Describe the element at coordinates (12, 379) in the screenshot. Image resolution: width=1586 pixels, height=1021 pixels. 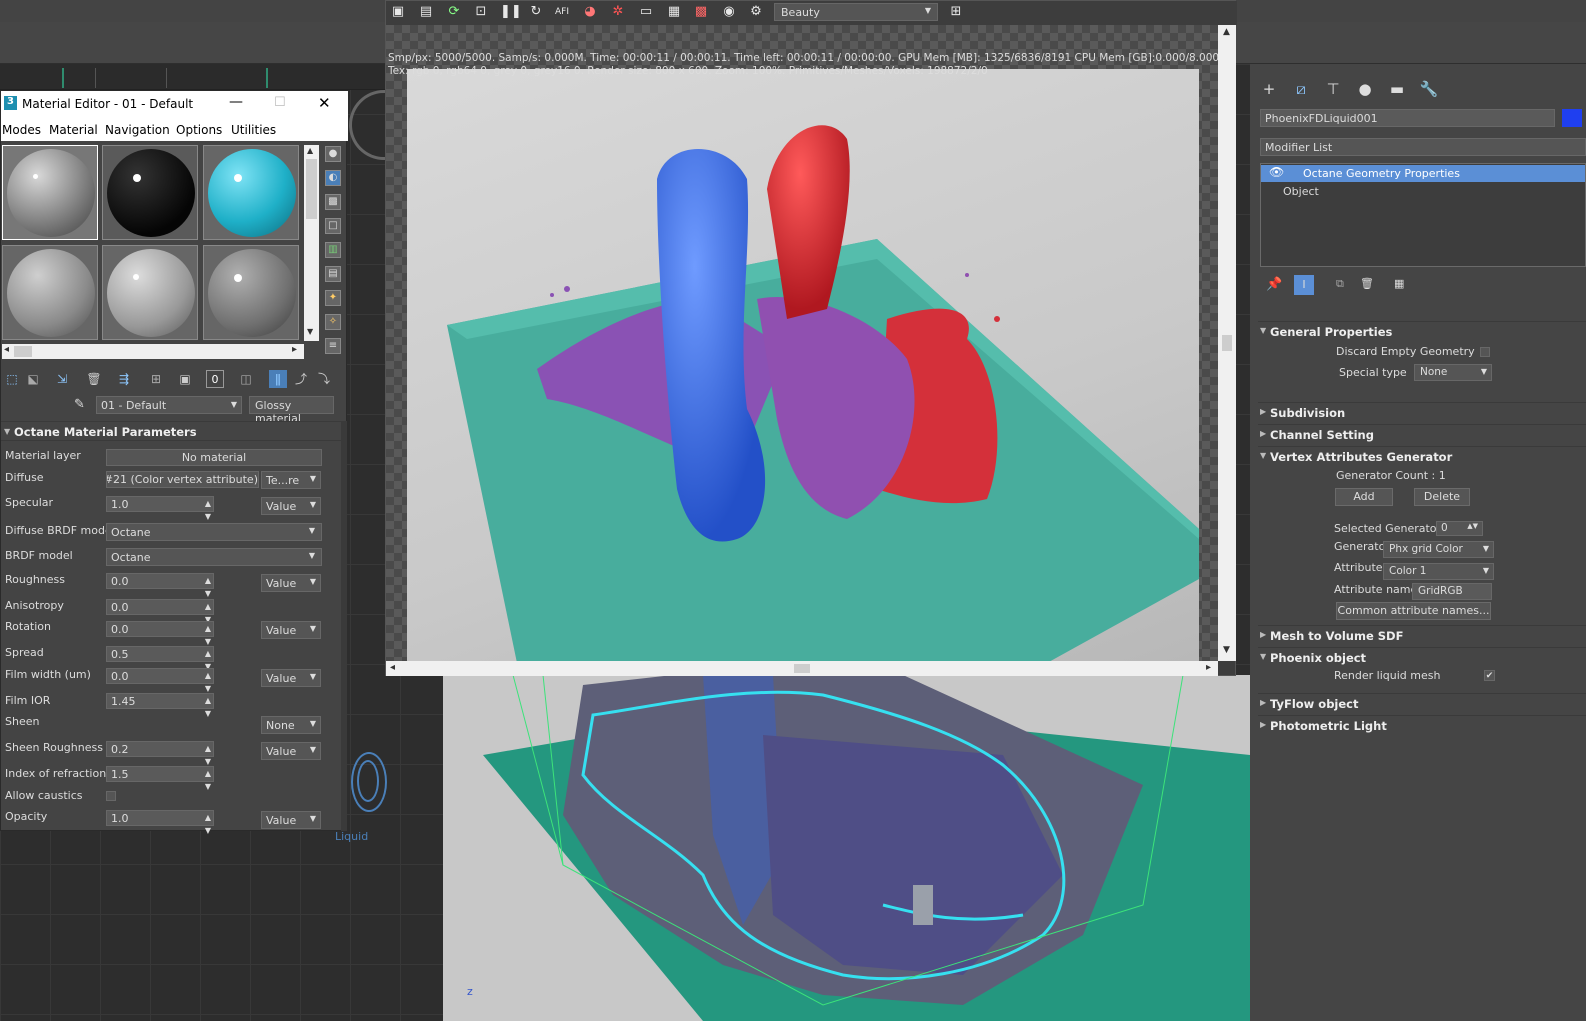
I see `get-material-icon: ⬚` at that location.